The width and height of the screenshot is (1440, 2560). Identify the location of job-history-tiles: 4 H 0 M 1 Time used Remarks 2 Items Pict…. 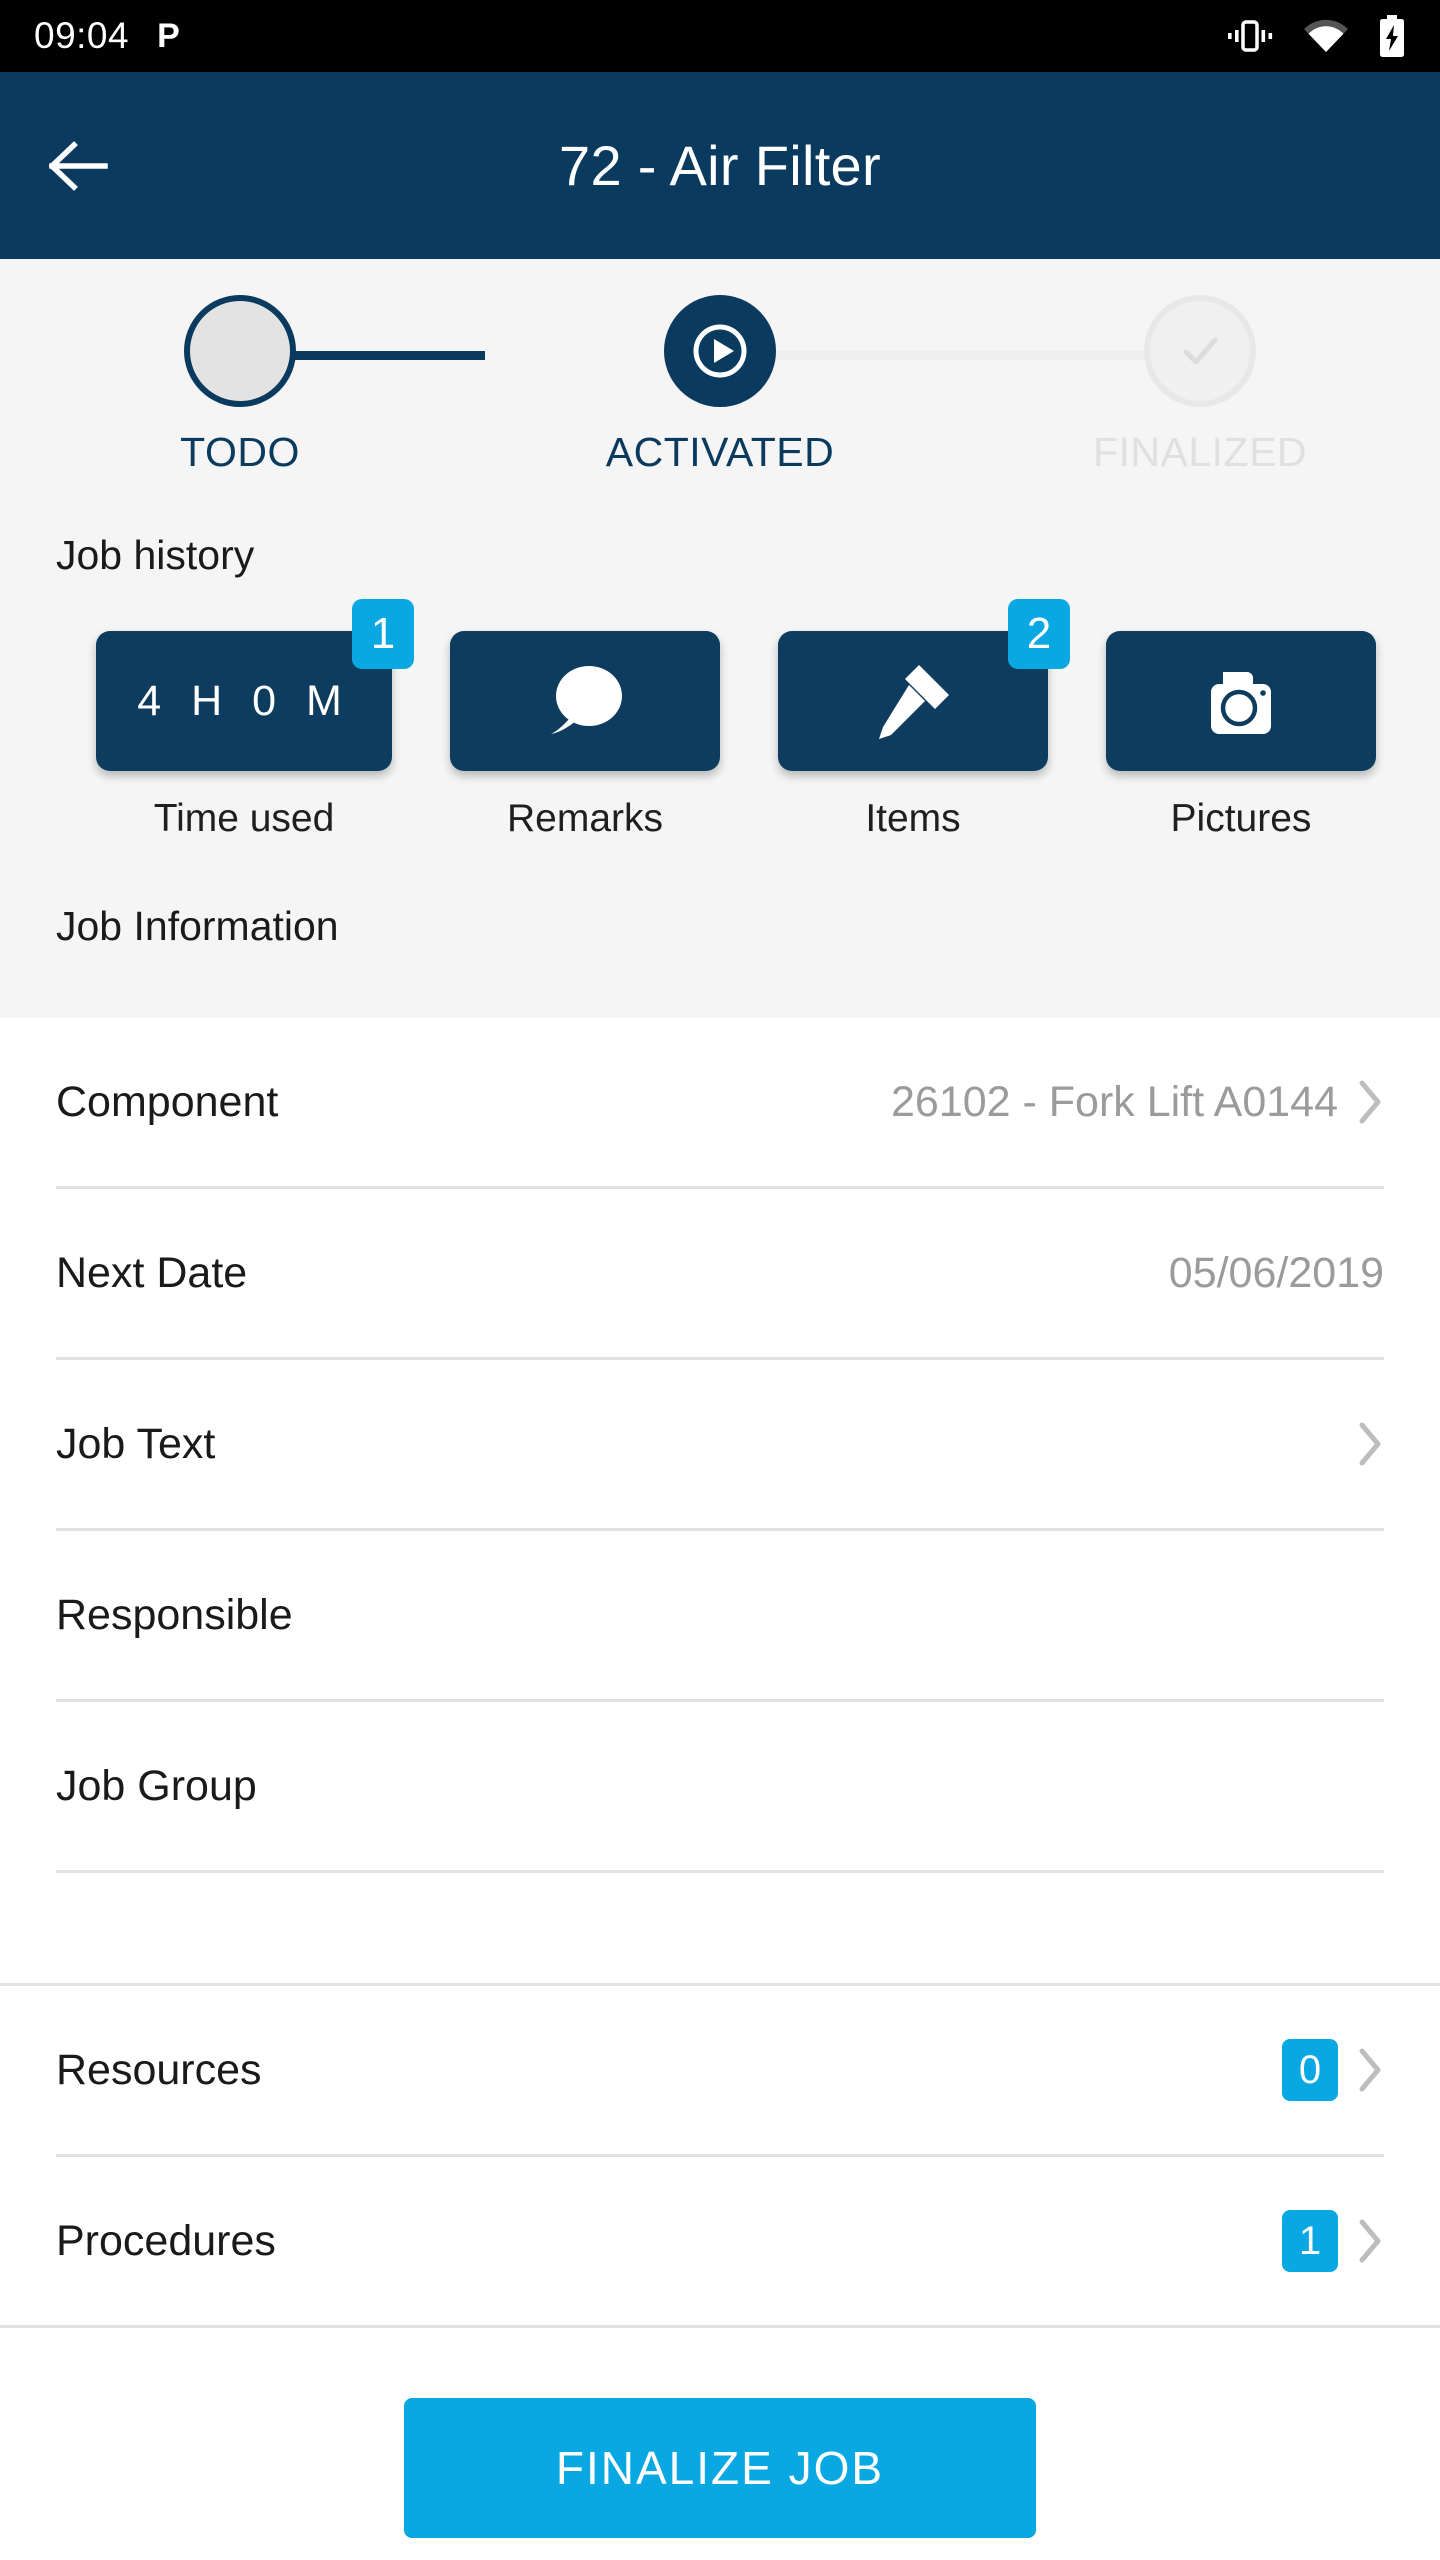
(720, 720).